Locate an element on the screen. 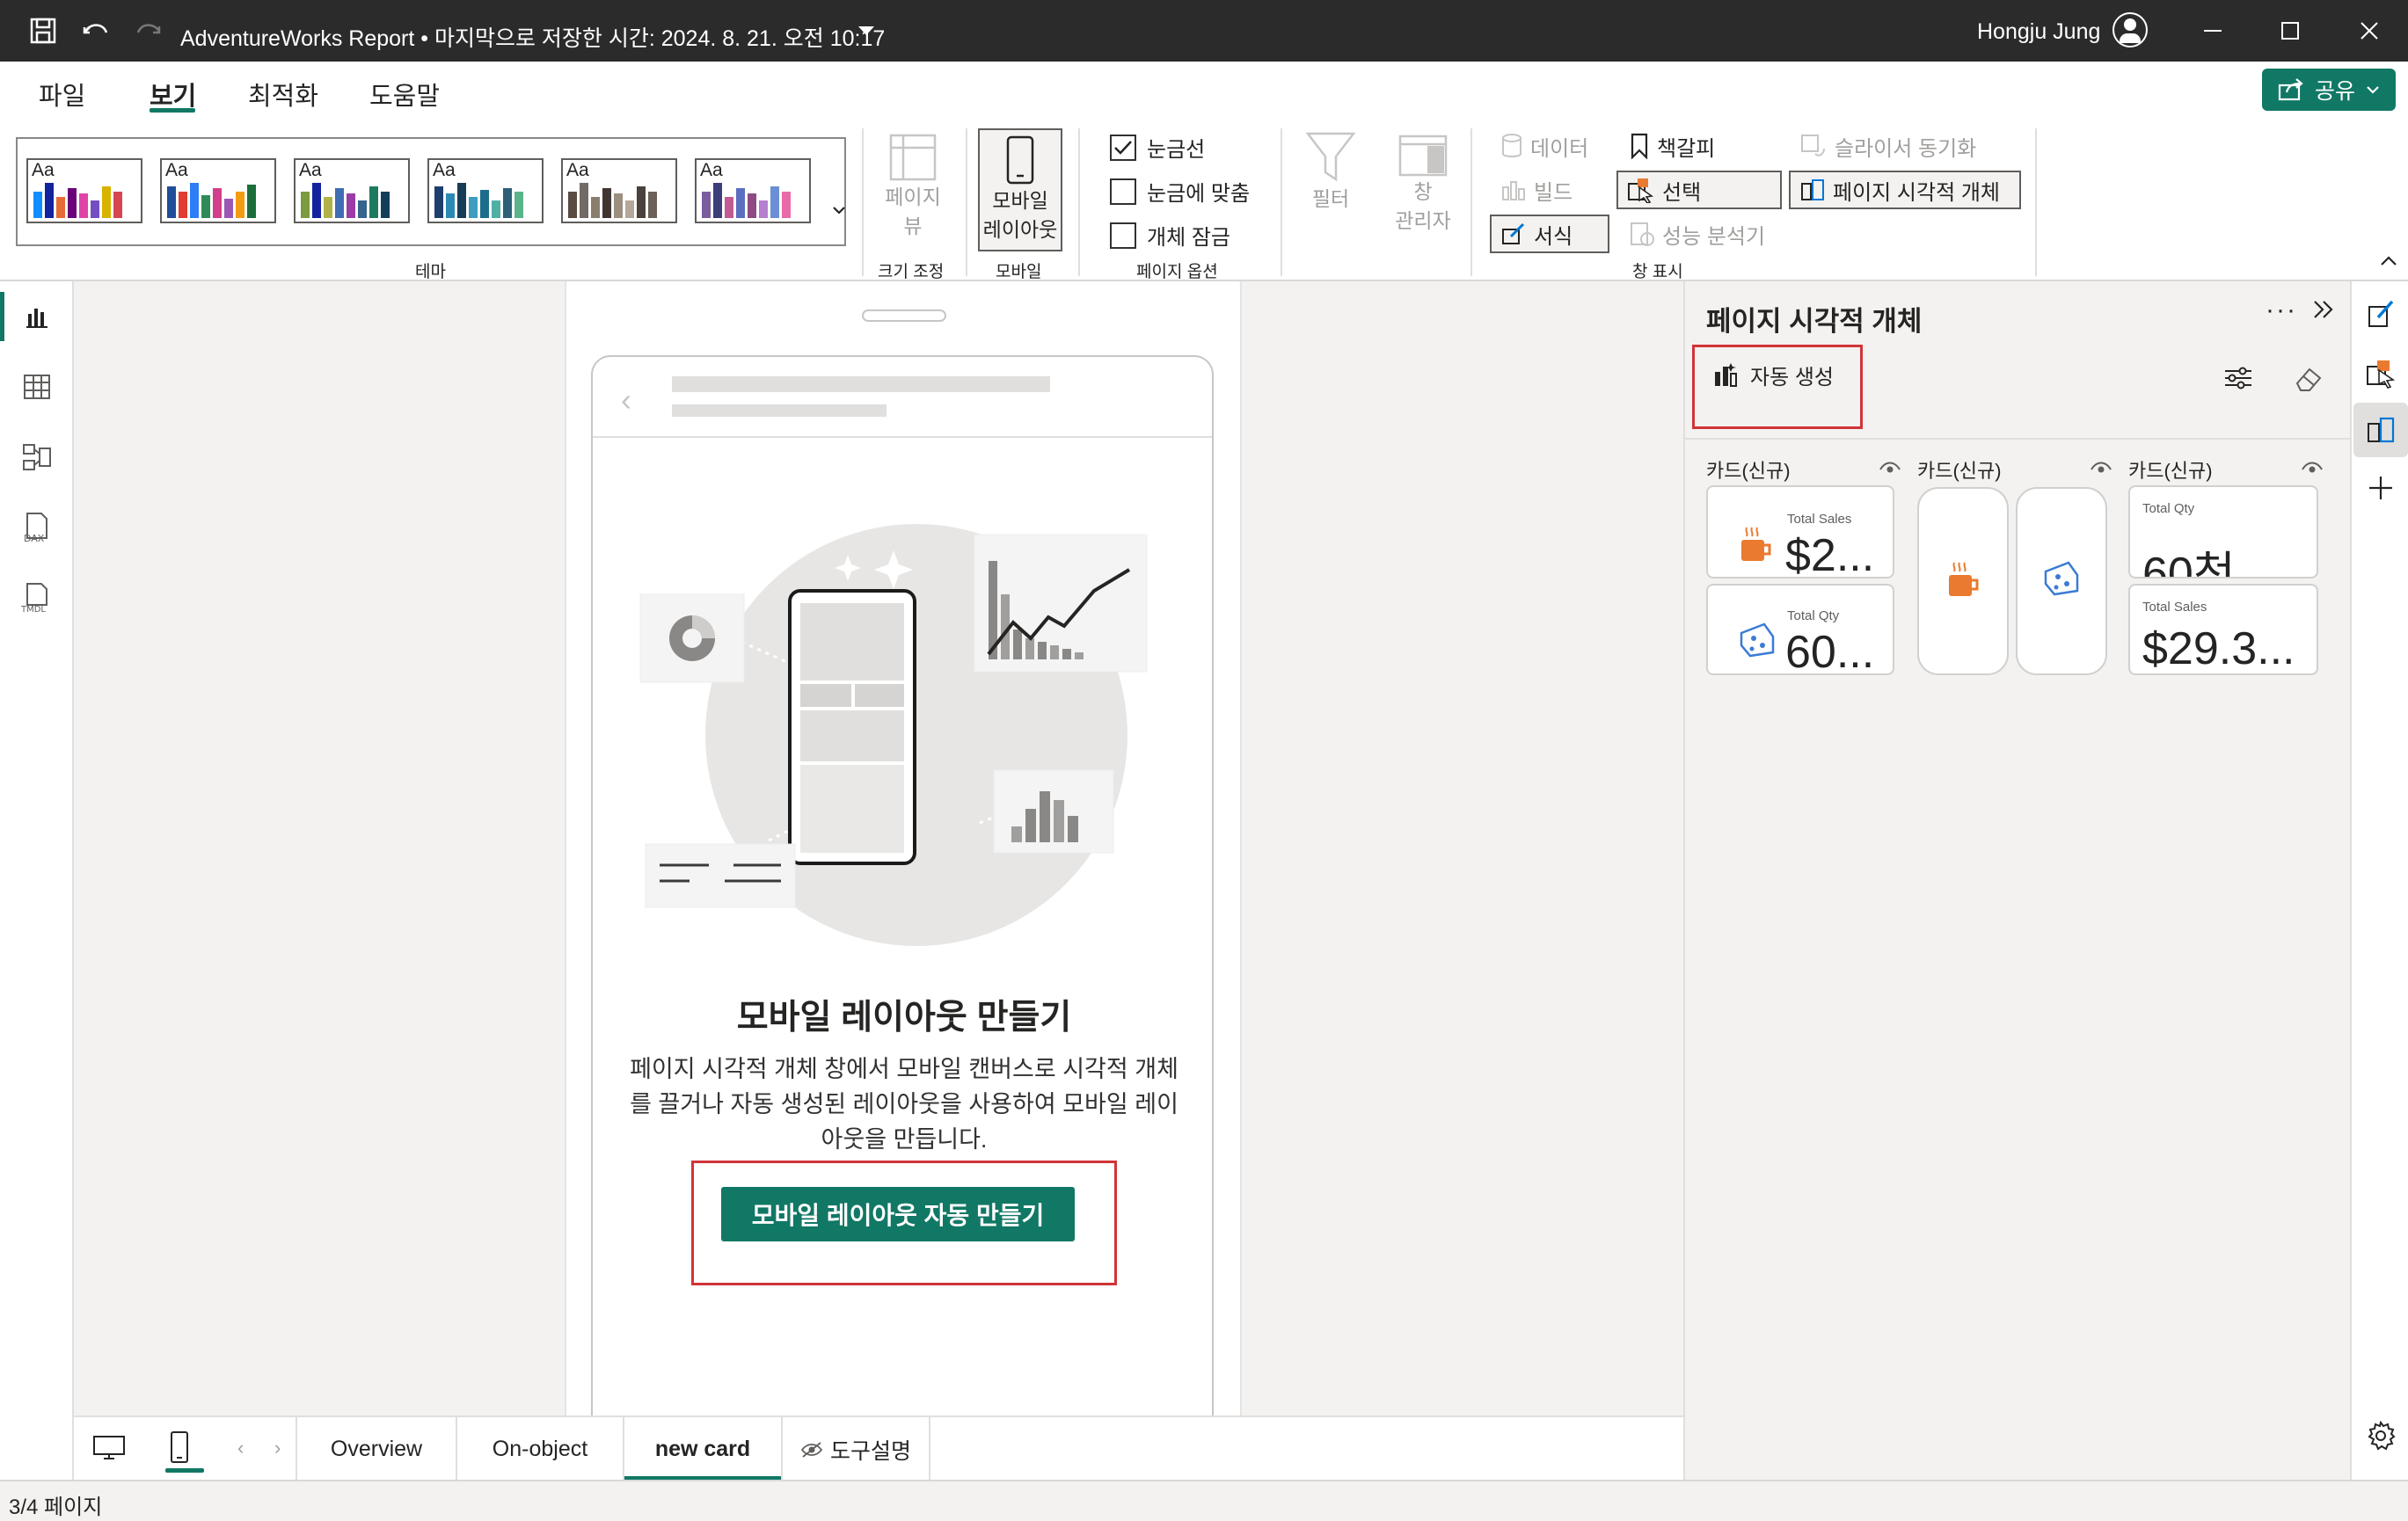 The width and height of the screenshot is (2408, 1521). format-pane-icon is located at coordinates (2380, 314).